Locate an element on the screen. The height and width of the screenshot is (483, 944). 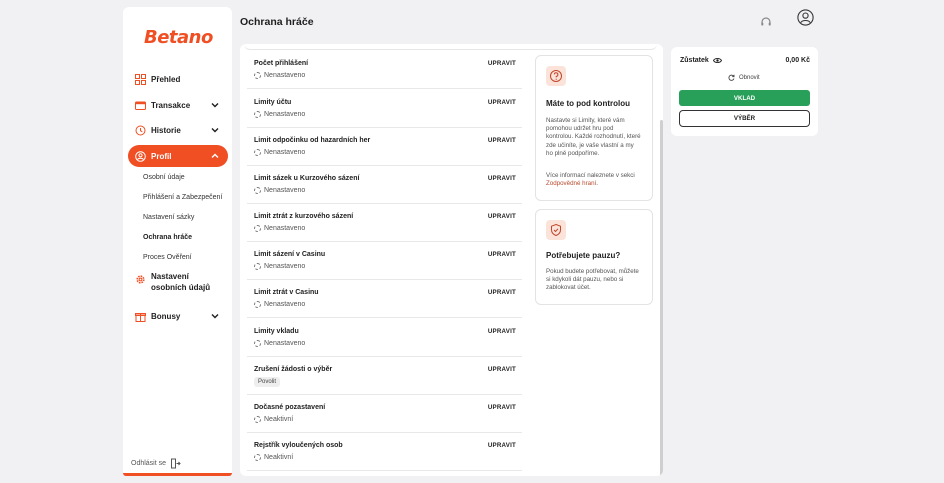
limit-row: Počet přihlášení Nenastaveno UPRAVIT is located at coordinates (384, 70).